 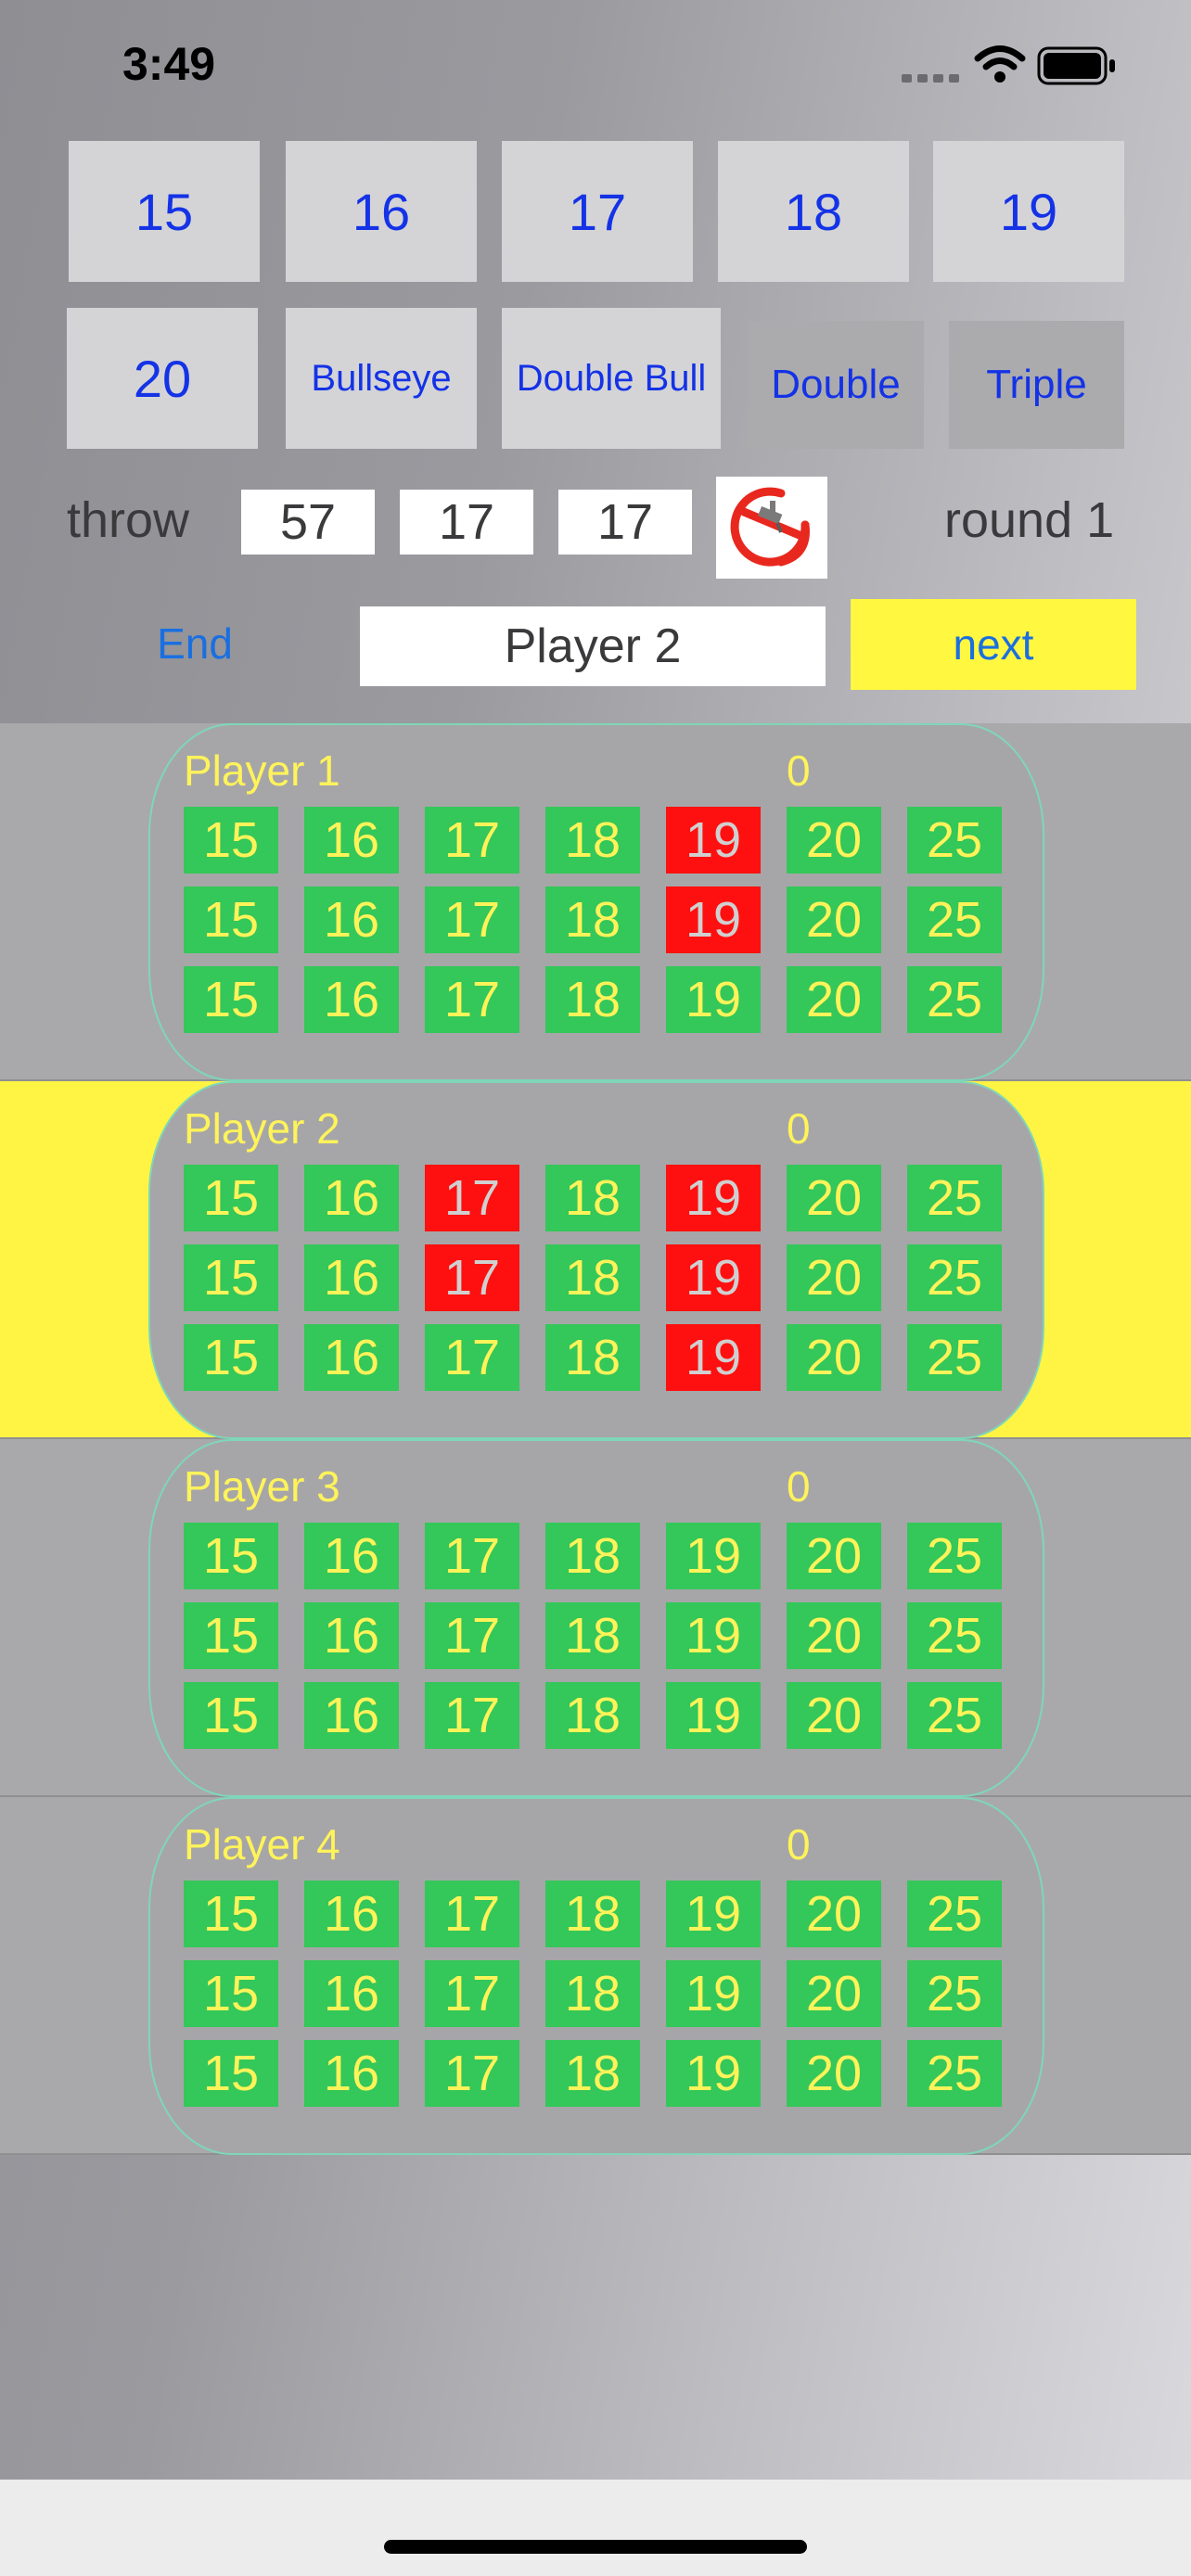 I want to click on player-name: Player 4, so click(x=262, y=1844).